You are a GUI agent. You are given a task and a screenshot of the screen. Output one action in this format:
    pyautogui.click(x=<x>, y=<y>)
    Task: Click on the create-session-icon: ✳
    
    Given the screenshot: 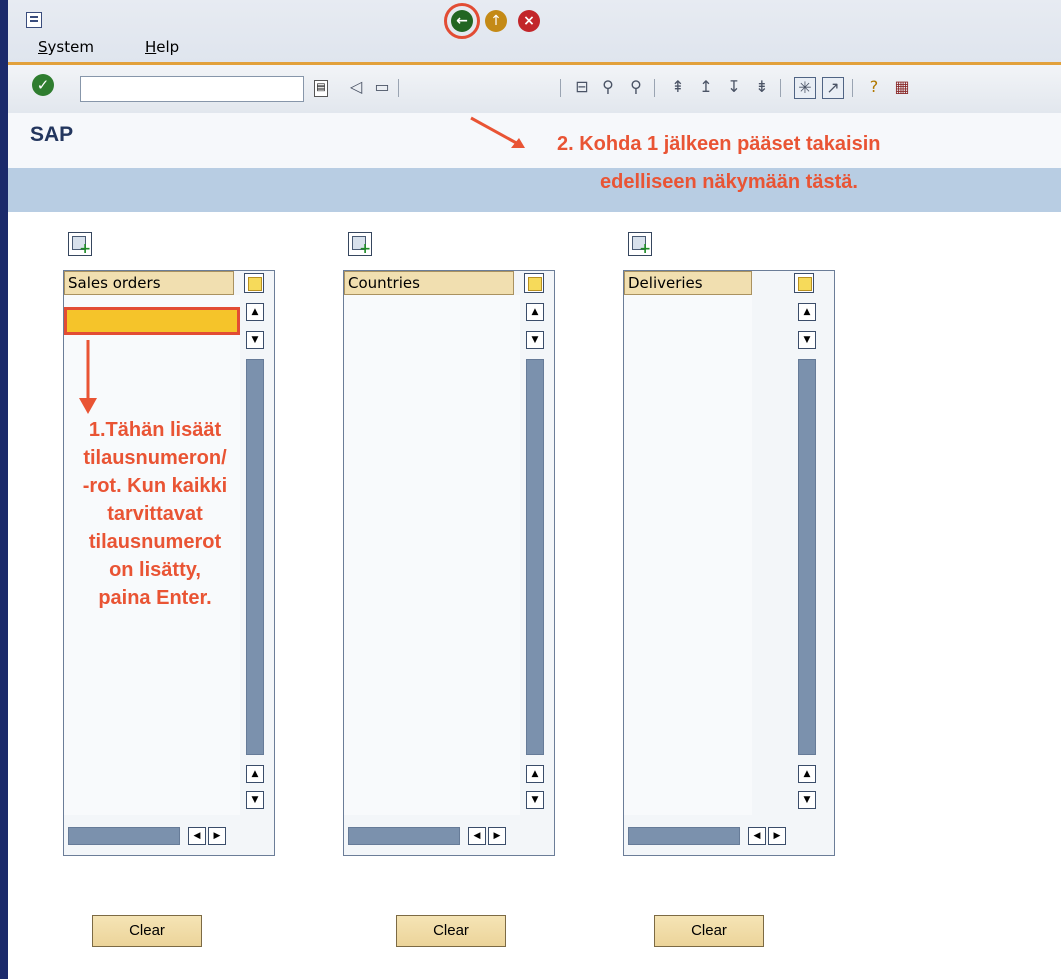 What is the action you would take?
    pyautogui.click(x=805, y=88)
    